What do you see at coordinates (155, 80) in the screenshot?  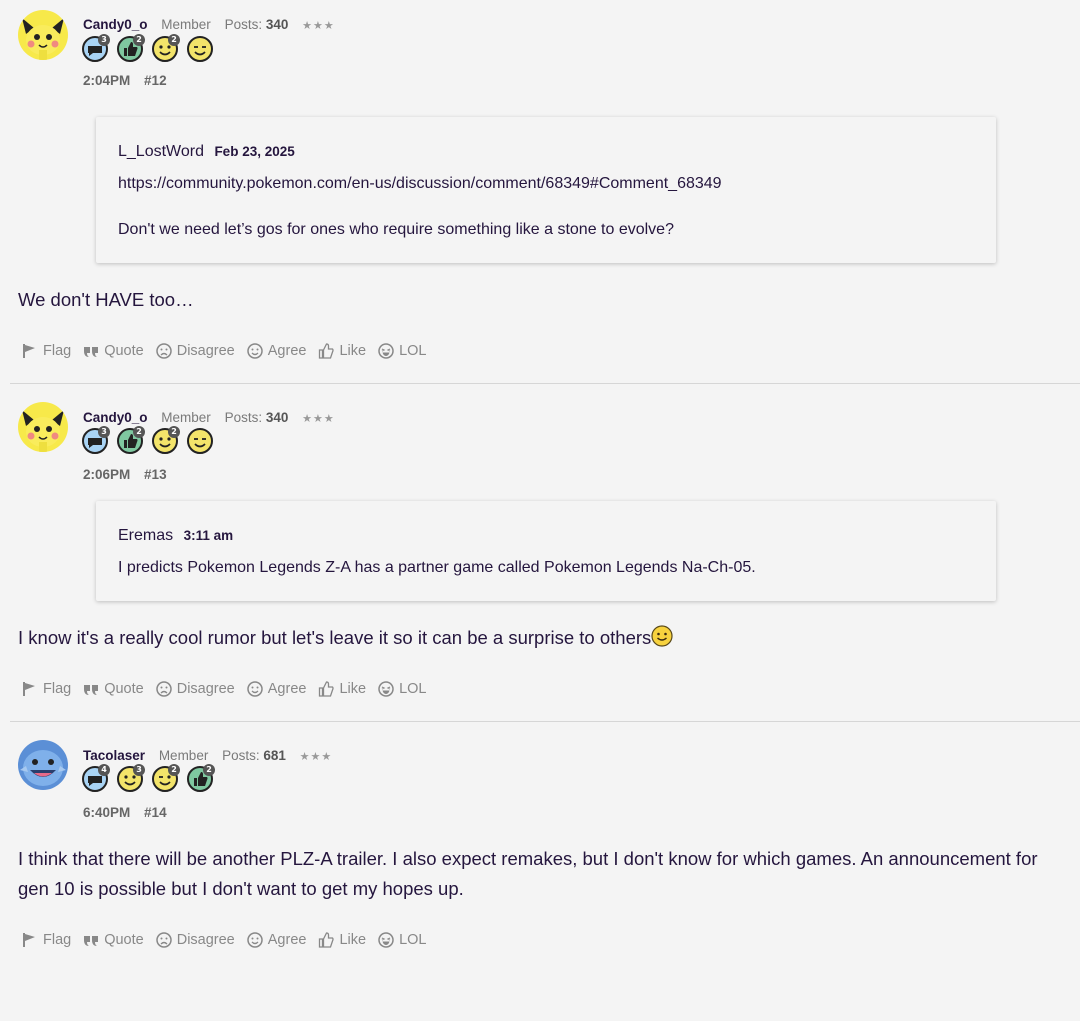 I see `comment-number-link: #12` at bounding box center [155, 80].